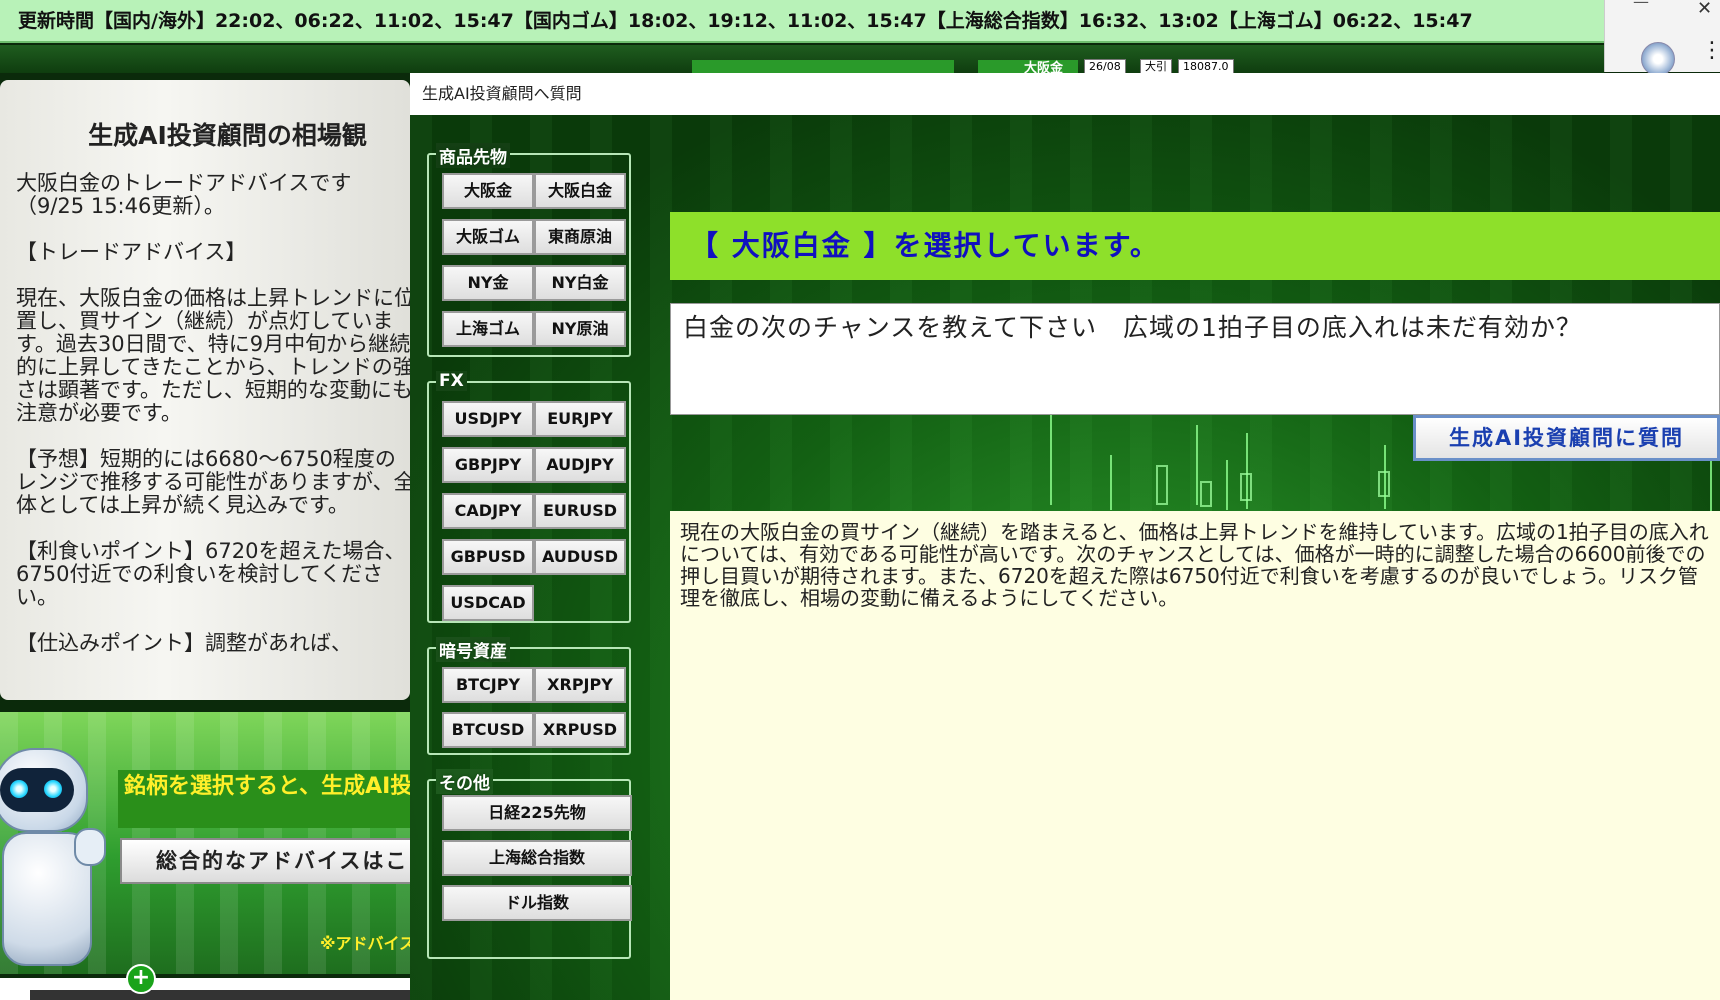 The width and height of the screenshot is (1720, 1000). What do you see at coordinates (1641, 5) in the screenshot?
I see `minimize-icon: —` at bounding box center [1641, 5].